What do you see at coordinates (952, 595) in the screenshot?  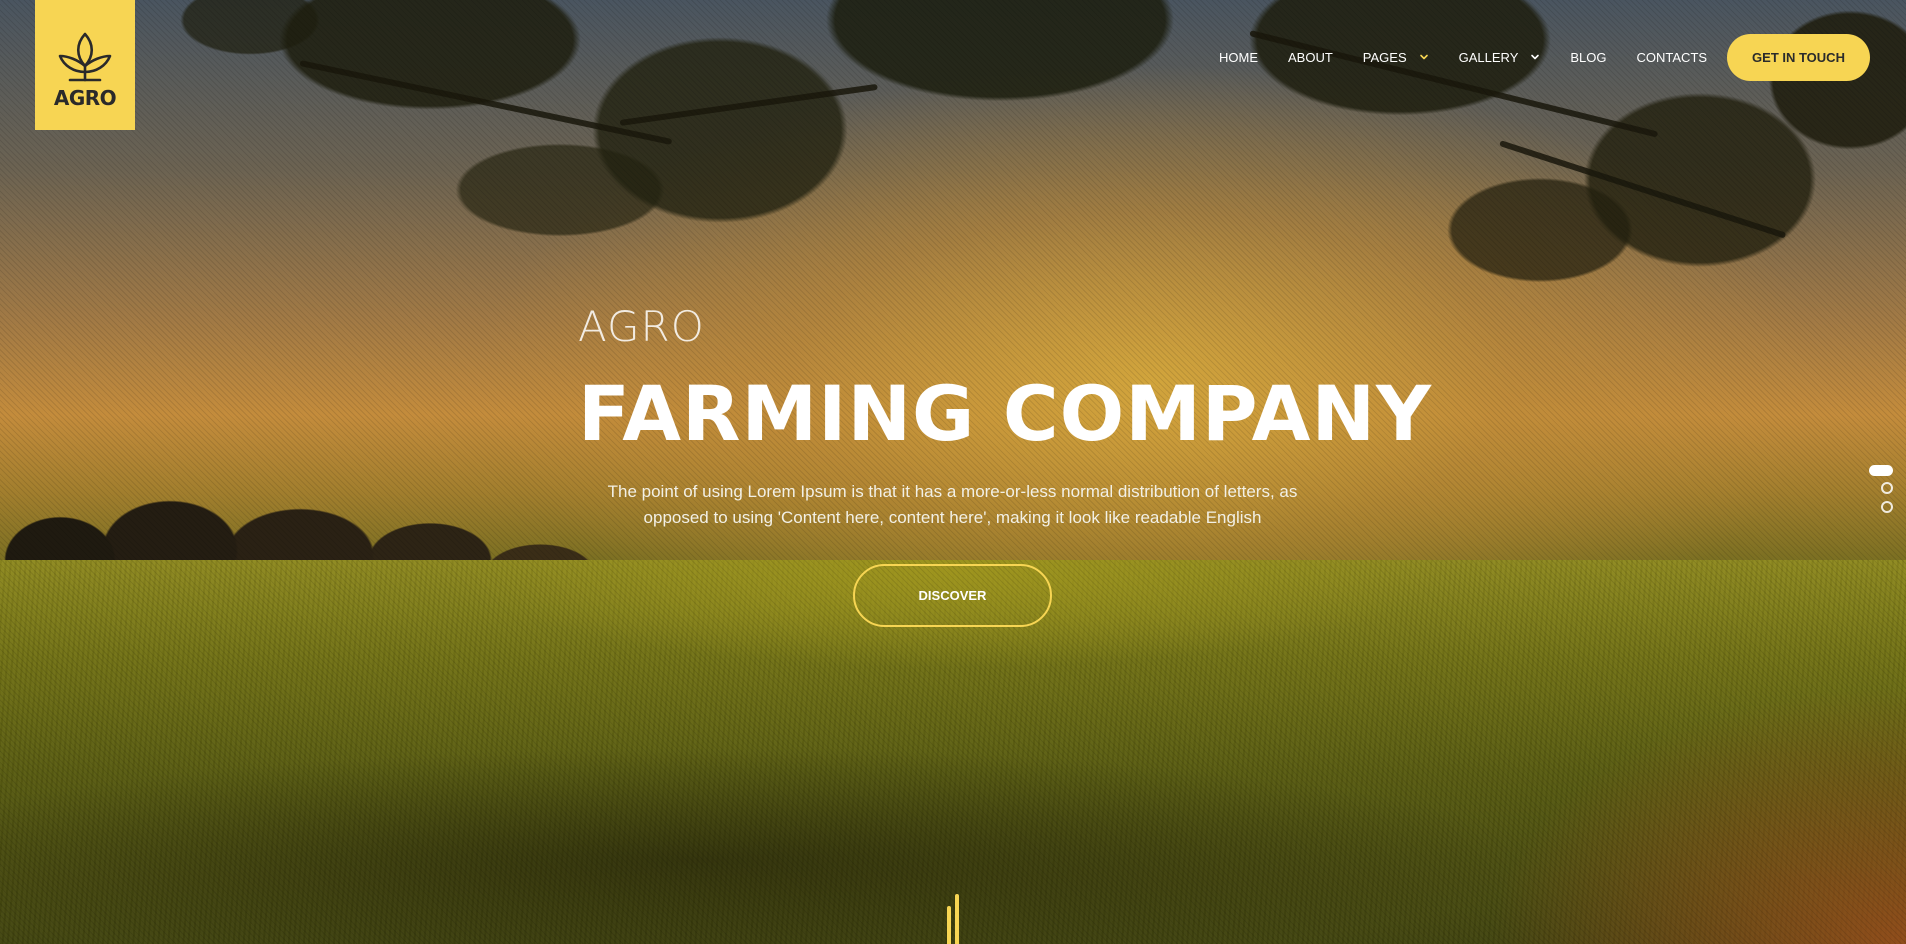 I see `discover-button: DISCOVER` at bounding box center [952, 595].